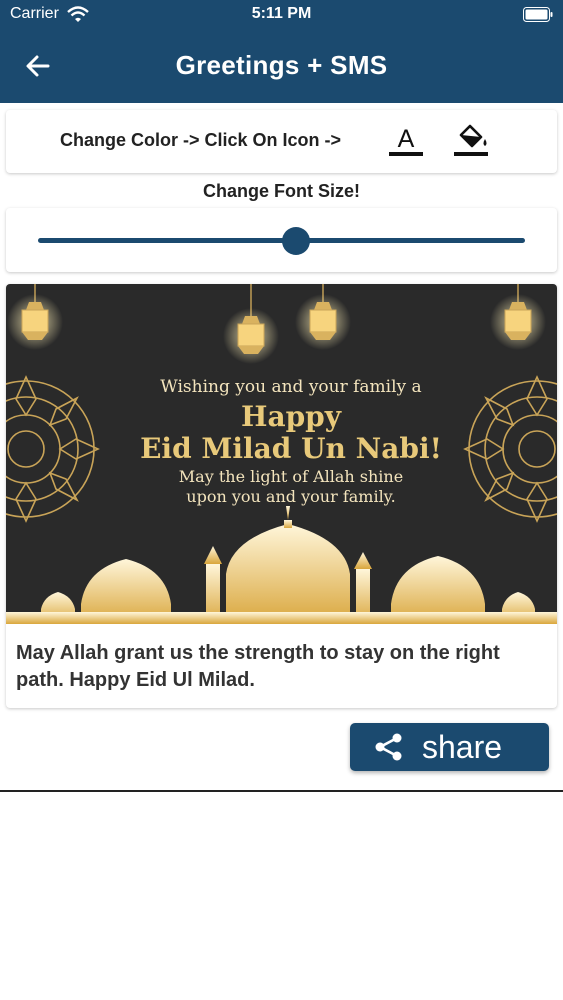  Describe the element at coordinates (538, 14) in the screenshot. I see `battery-icon` at that location.